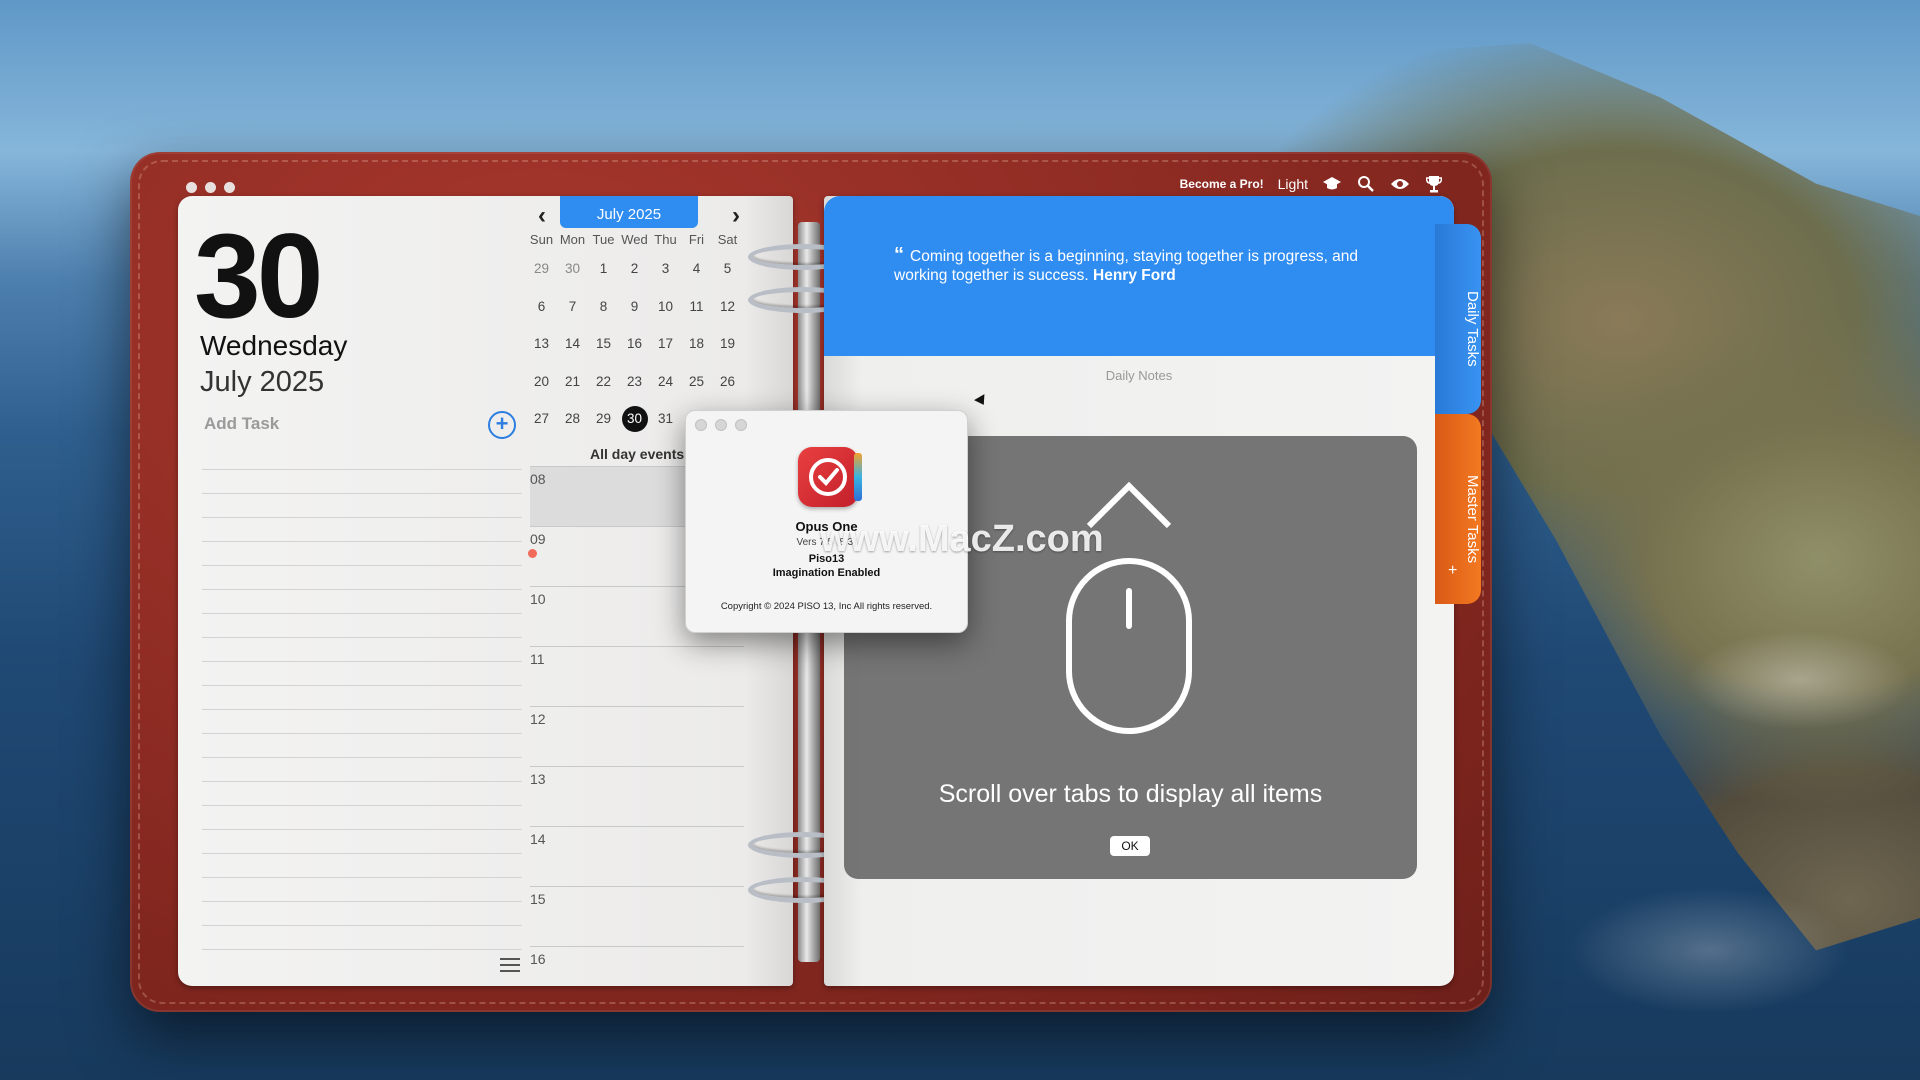 This screenshot has height=1080, width=1920. Describe the element at coordinates (899, 255) in the screenshot. I see `quote-mark-icon: “` at that location.